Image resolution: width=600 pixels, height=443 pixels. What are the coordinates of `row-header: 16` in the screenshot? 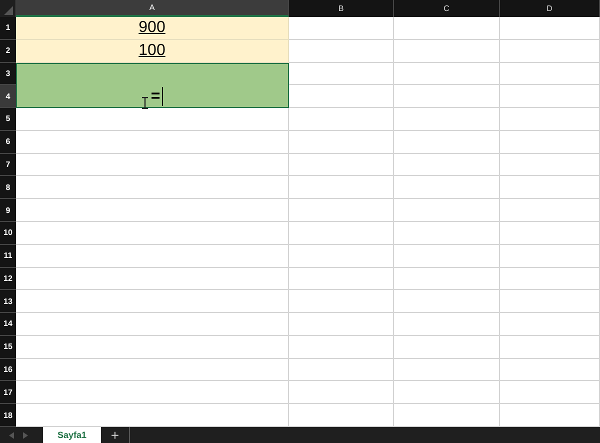 It's located at (8, 370).